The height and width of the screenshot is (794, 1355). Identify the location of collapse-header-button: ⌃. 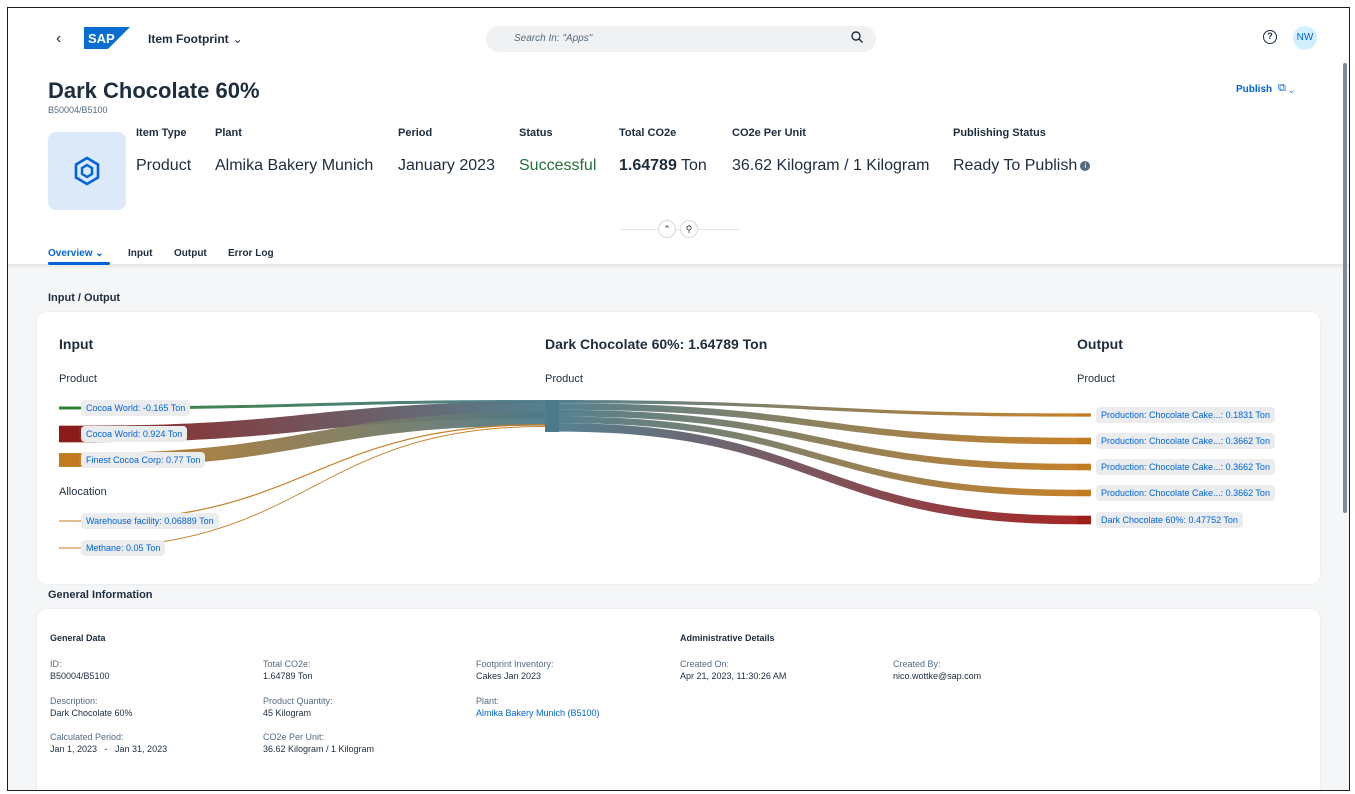
(667, 229).